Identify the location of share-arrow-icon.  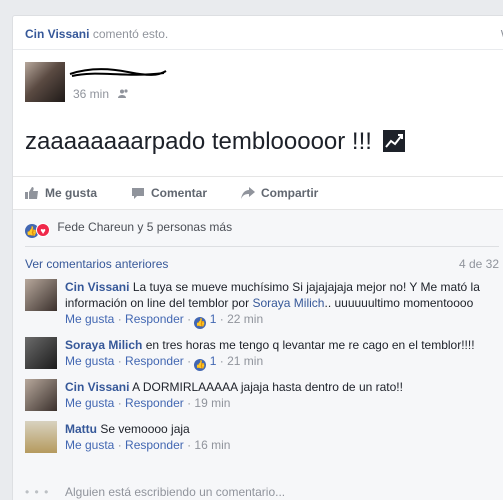
(248, 193).